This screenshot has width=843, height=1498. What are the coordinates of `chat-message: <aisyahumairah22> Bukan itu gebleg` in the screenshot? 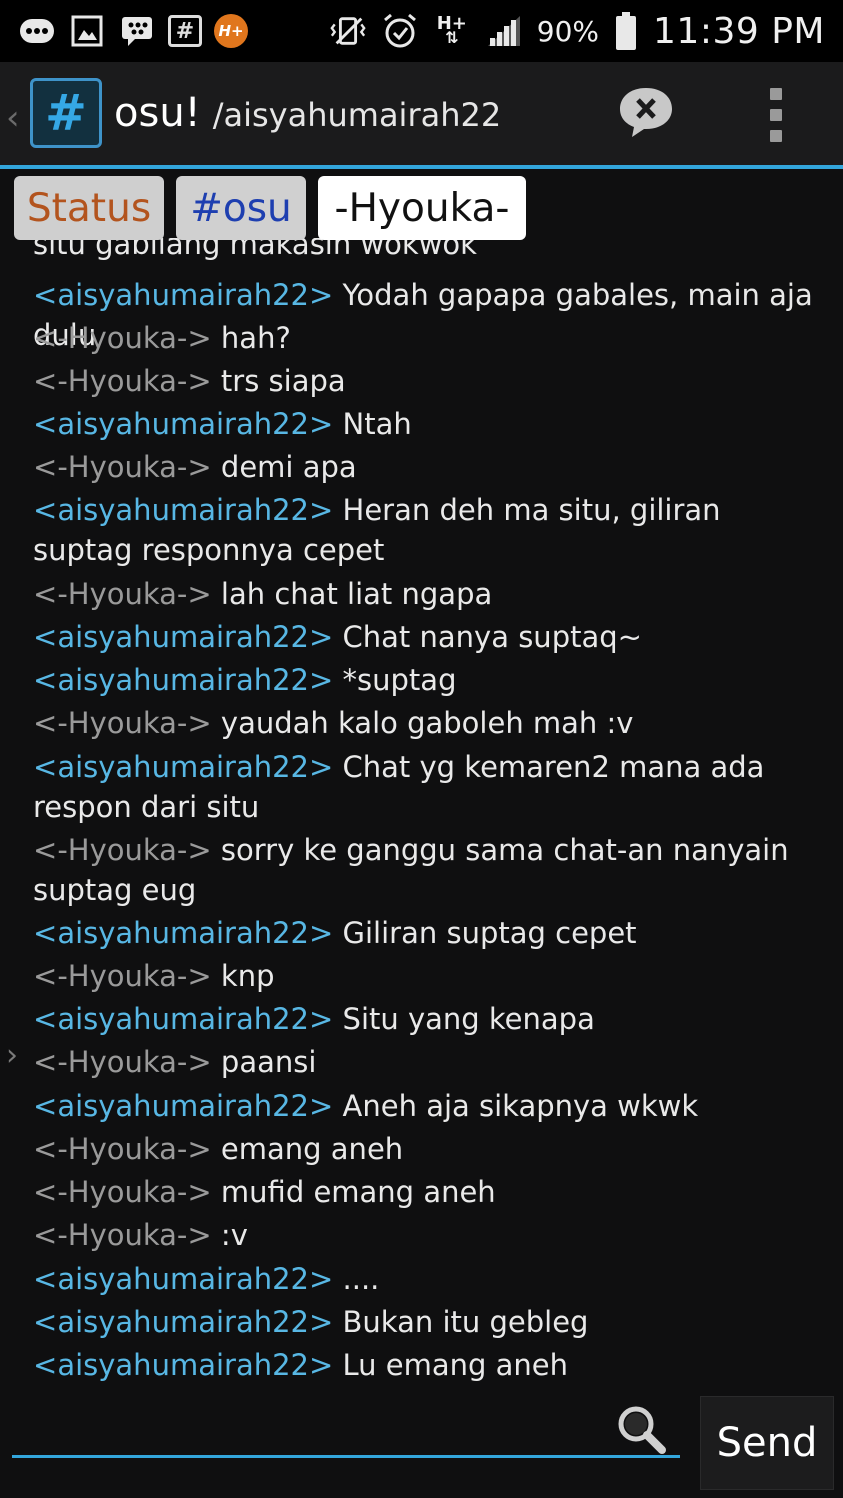 It's located at (428, 1322).